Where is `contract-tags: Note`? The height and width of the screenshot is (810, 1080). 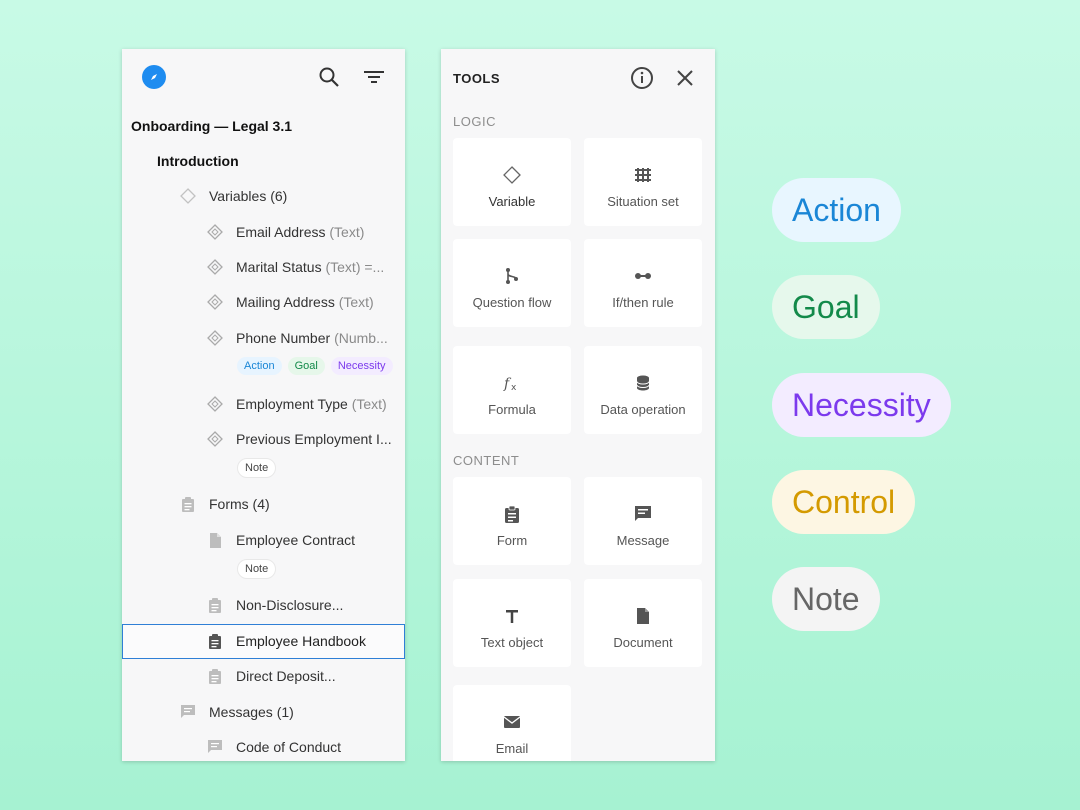 contract-tags: Note is located at coordinates (257, 569).